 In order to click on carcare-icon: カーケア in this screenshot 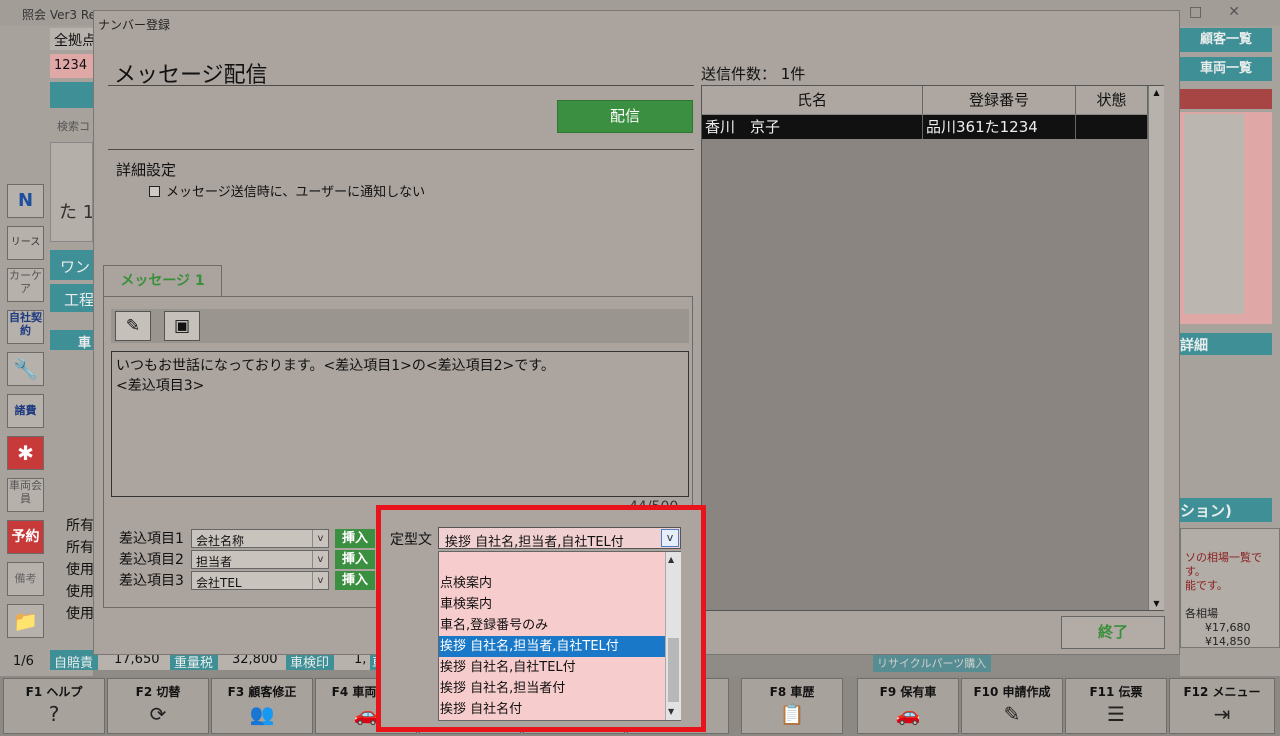, I will do `click(25, 285)`.